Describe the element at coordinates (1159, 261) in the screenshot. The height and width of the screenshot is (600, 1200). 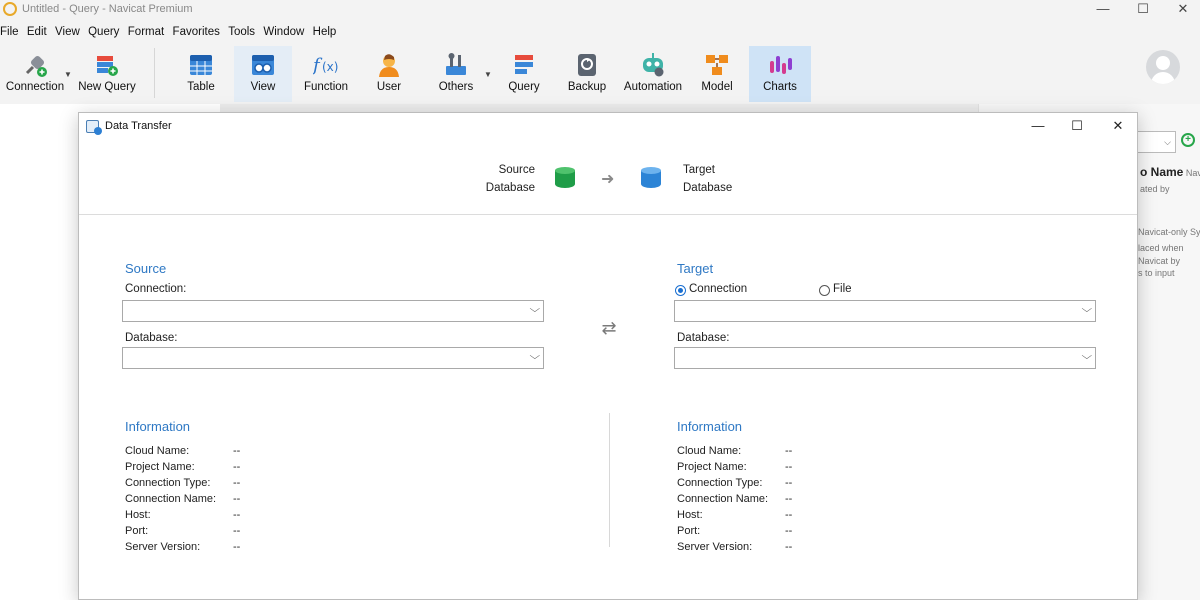
I see `side-panel-line: Navicat by` at that location.